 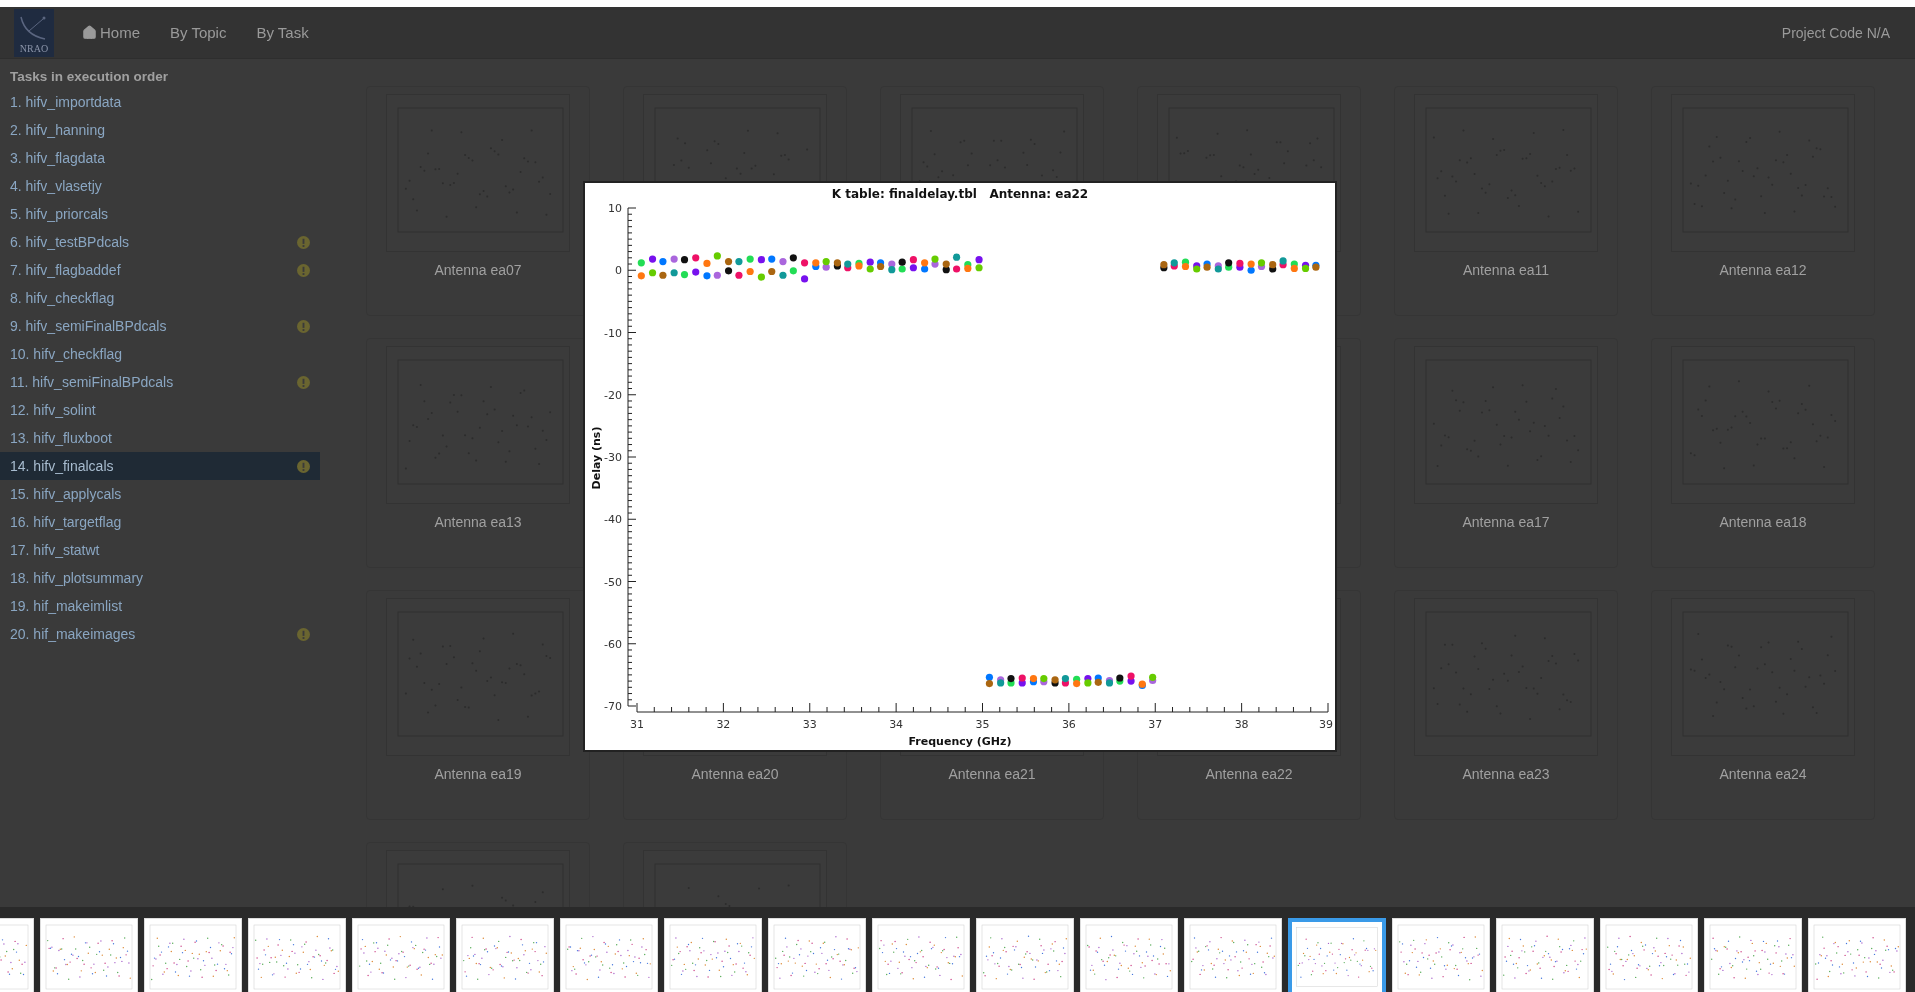 I want to click on x-tick-label: 39, so click(x=1326, y=724).